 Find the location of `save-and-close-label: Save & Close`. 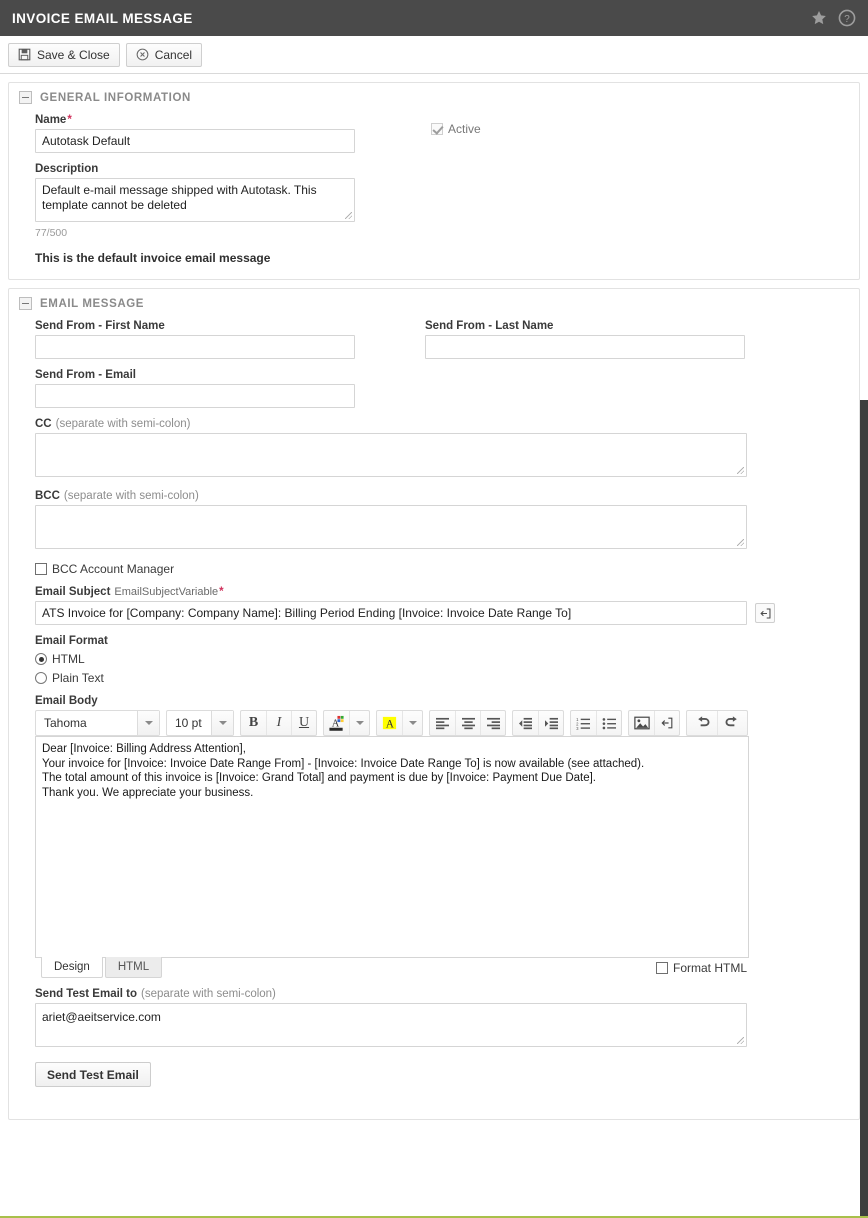

save-and-close-label: Save & Close is located at coordinates (73, 54).